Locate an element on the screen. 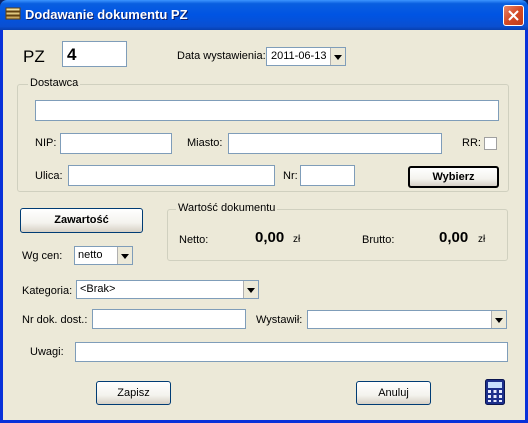 The height and width of the screenshot is (423, 528). category-label: Kategoria: is located at coordinates (47, 291).